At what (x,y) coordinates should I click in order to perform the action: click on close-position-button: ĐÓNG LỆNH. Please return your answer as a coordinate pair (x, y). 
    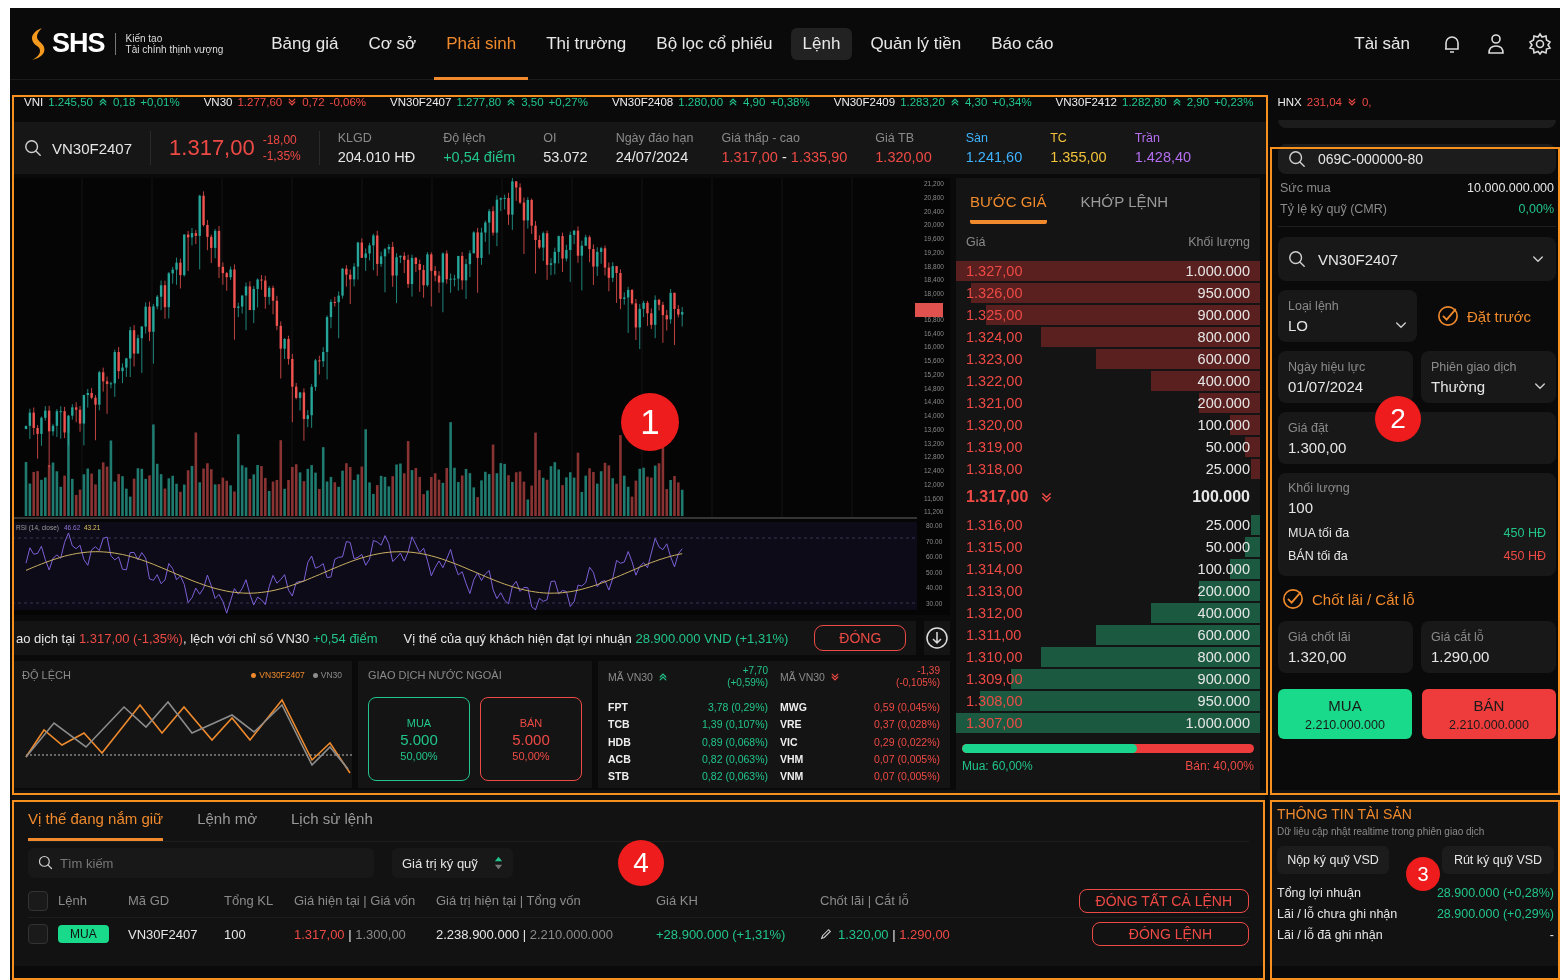
    Looking at the image, I should click on (1170, 934).